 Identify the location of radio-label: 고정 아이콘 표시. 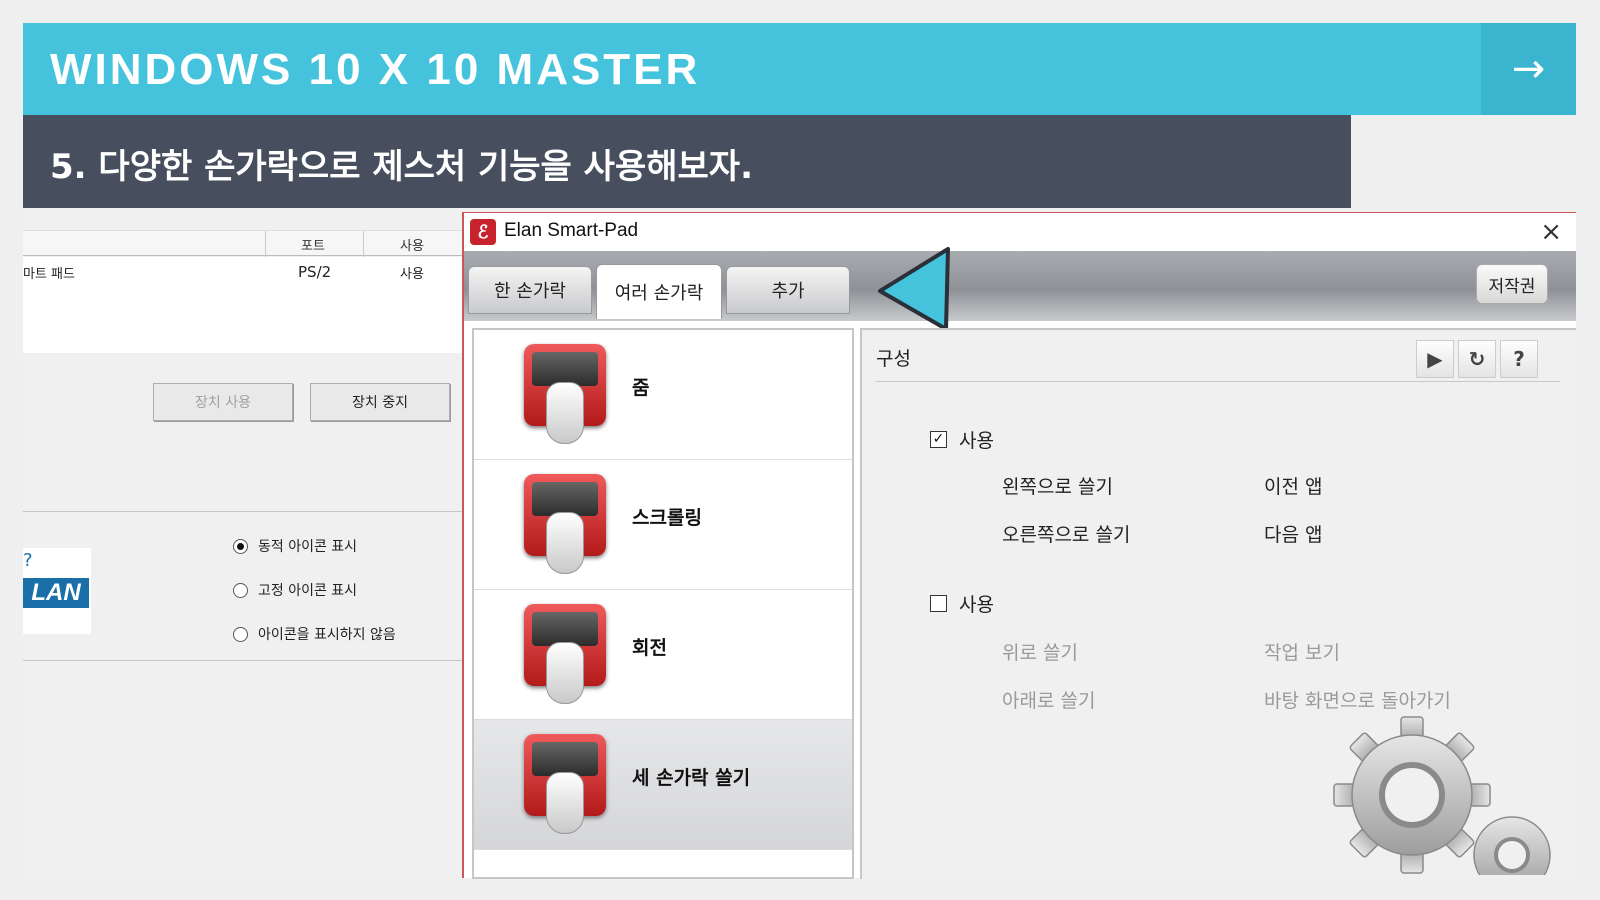
(308, 591).